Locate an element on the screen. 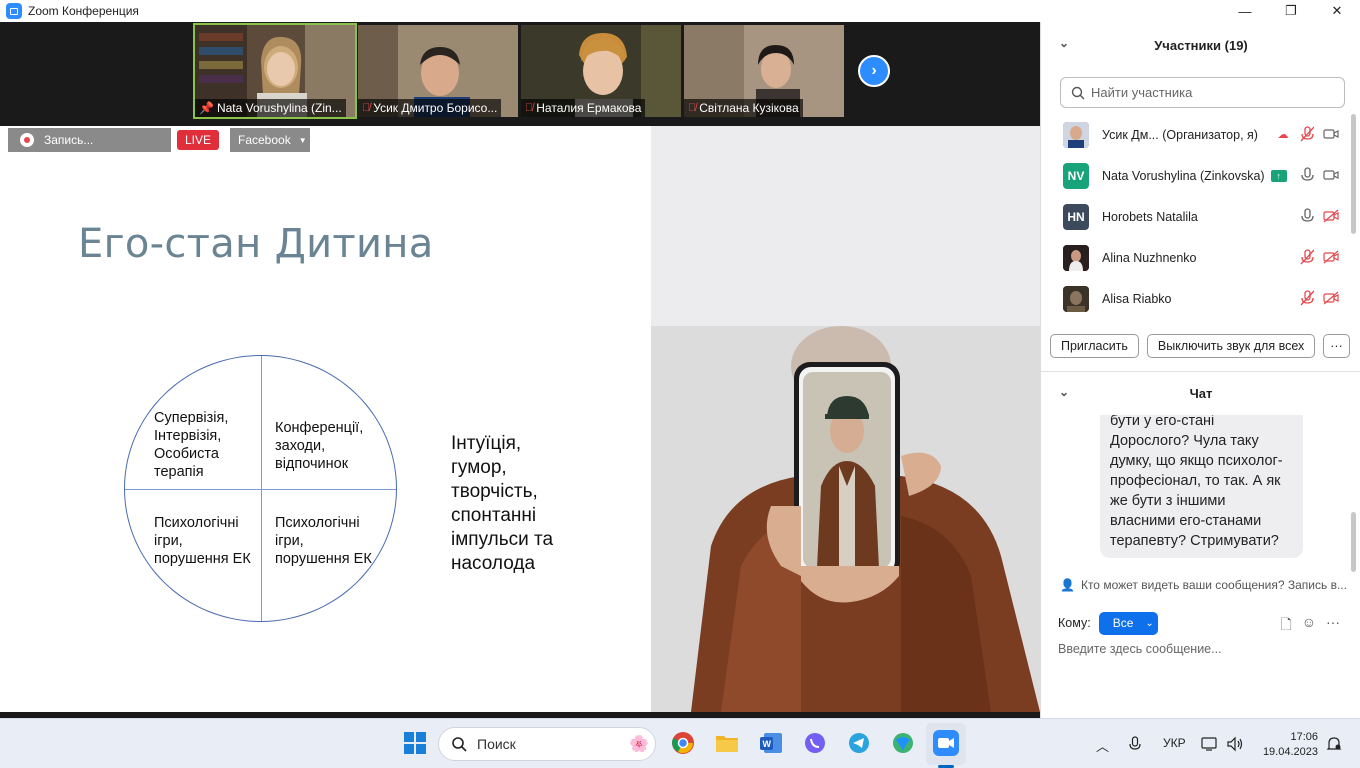 Image resolution: width=1360 pixels, height=768 pixels. next-page-button: › is located at coordinates (874, 71).